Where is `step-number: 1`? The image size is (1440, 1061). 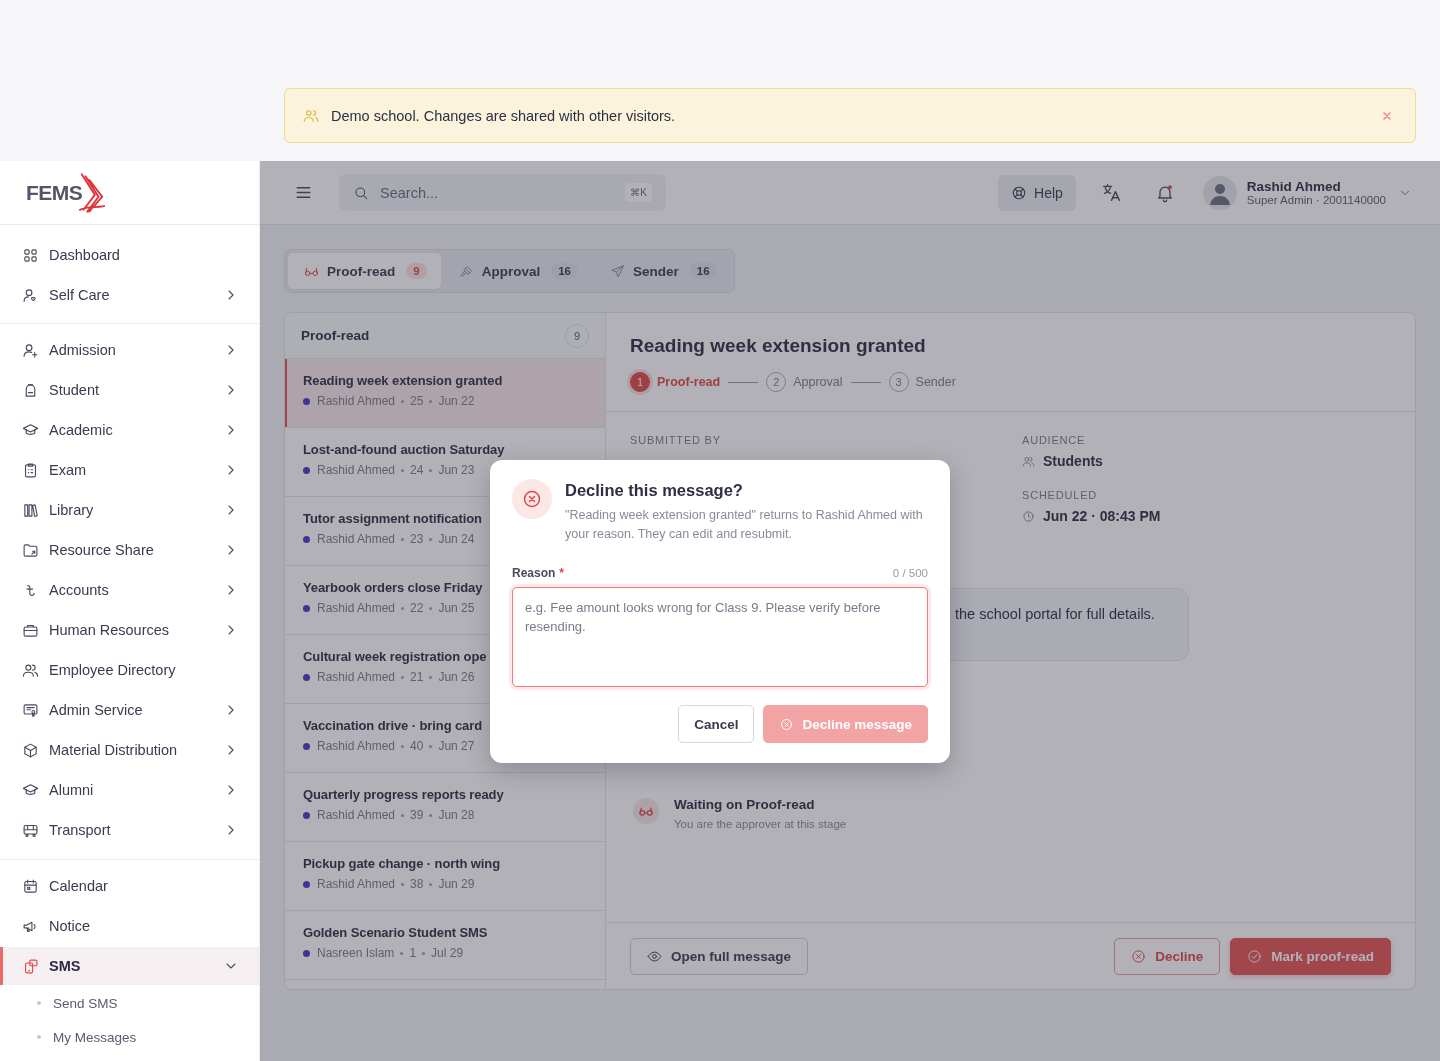
step-number: 1 is located at coordinates (640, 382).